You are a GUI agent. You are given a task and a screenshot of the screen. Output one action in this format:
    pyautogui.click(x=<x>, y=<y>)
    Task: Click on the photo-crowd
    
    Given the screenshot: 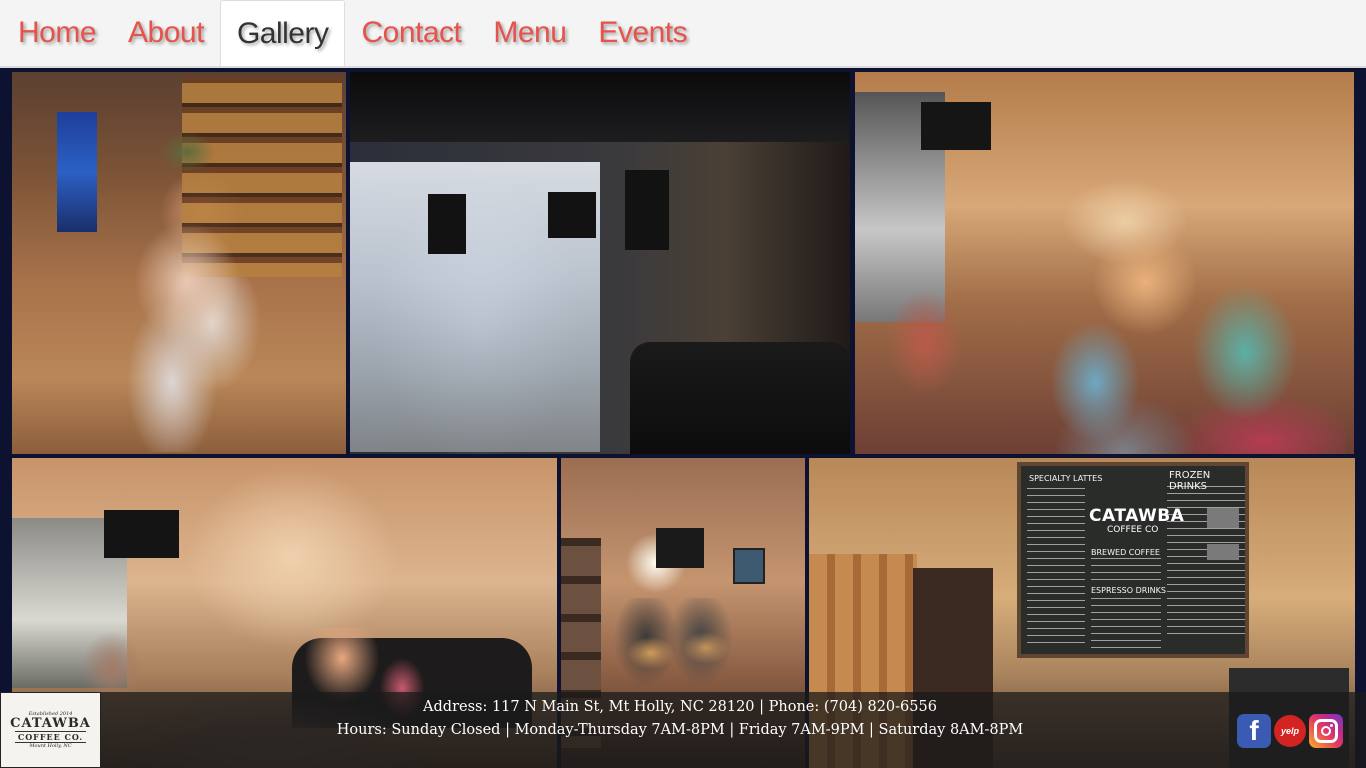 What is the action you would take?
    pyautogui.click(x=1105, y=338)
    